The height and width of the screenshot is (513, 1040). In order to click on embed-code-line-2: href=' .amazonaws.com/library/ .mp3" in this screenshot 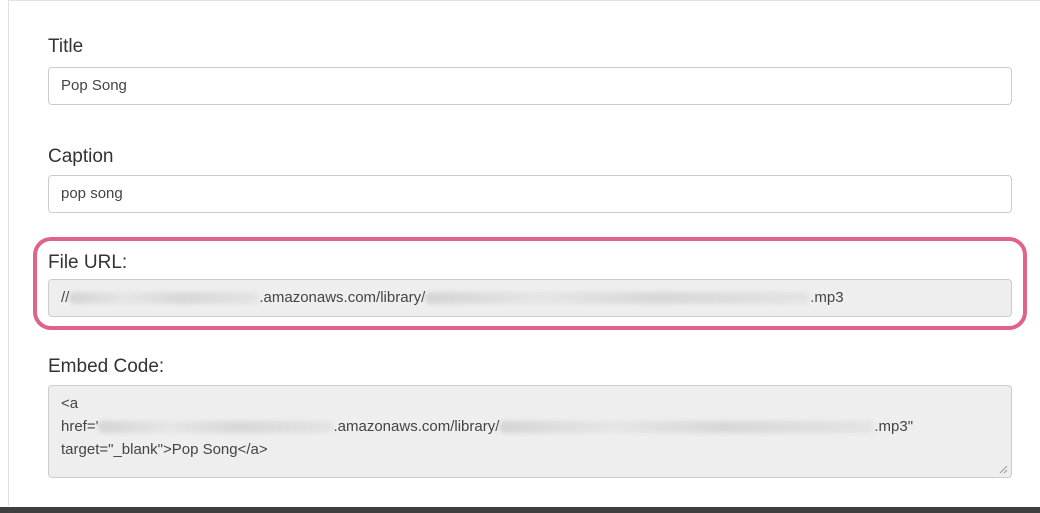, I will do `click(530, 426)`.